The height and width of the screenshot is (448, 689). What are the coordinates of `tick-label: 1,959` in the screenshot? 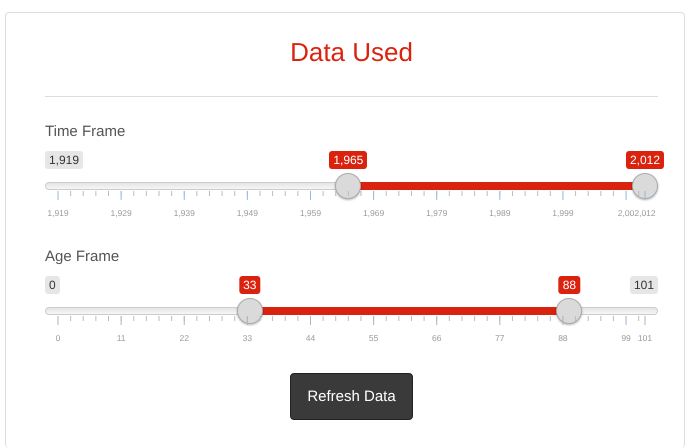 It's located at (311, 213).